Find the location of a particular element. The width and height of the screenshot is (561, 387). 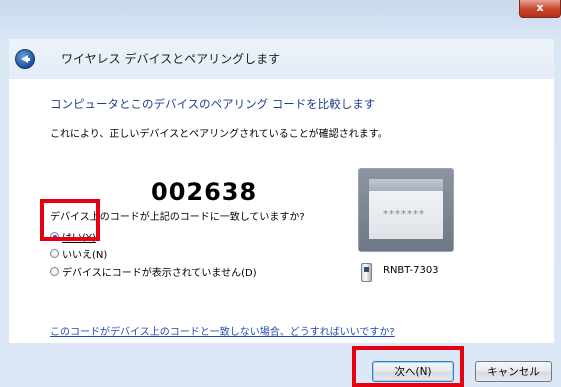

radio-option-no-code: デバイスにコードが表示されていません(D) is located at coordinates (153, 271).